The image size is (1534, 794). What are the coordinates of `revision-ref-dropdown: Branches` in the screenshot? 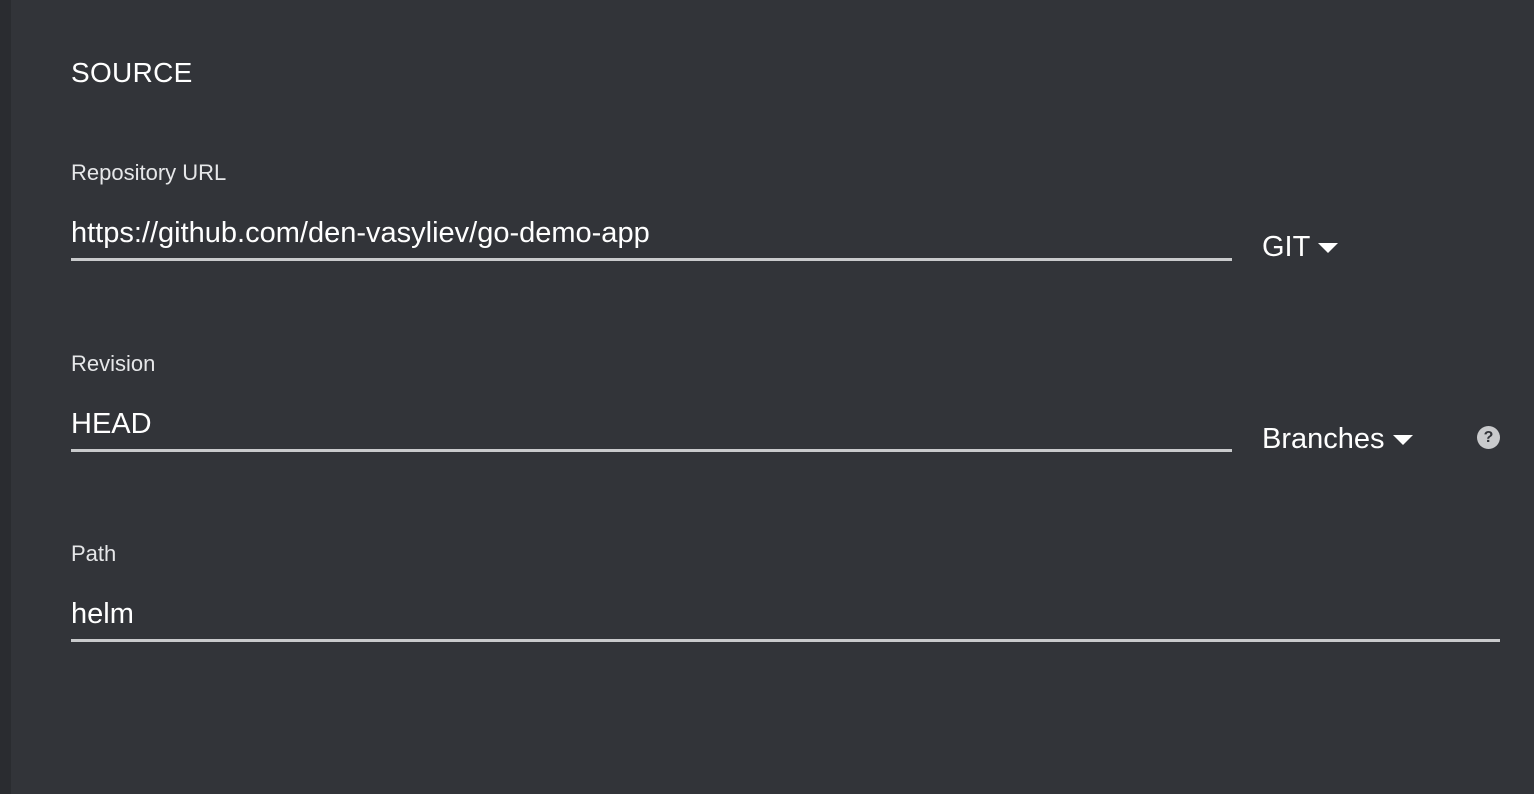 It's located at (1337, 439).